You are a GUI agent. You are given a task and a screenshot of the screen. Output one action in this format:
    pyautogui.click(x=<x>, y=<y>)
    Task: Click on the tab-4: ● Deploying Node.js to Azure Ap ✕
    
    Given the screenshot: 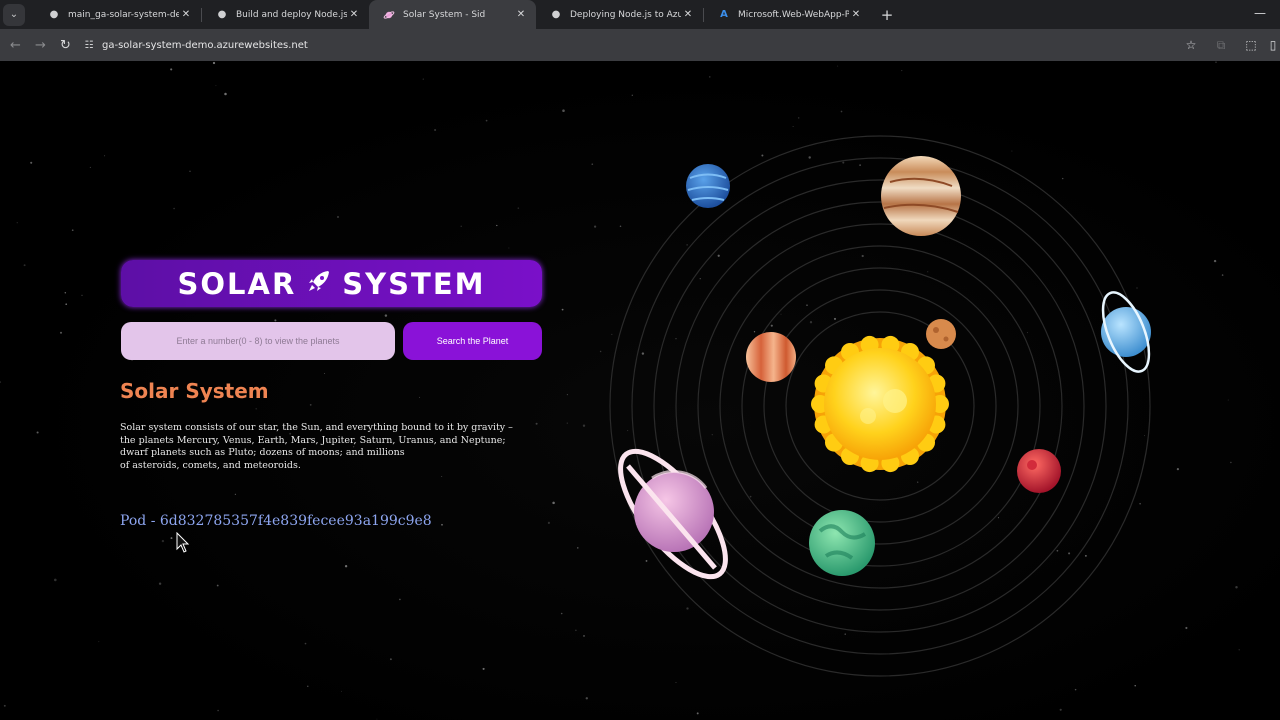 What is the action you would take?
    pyautogui.click(x=619, y=14)
    